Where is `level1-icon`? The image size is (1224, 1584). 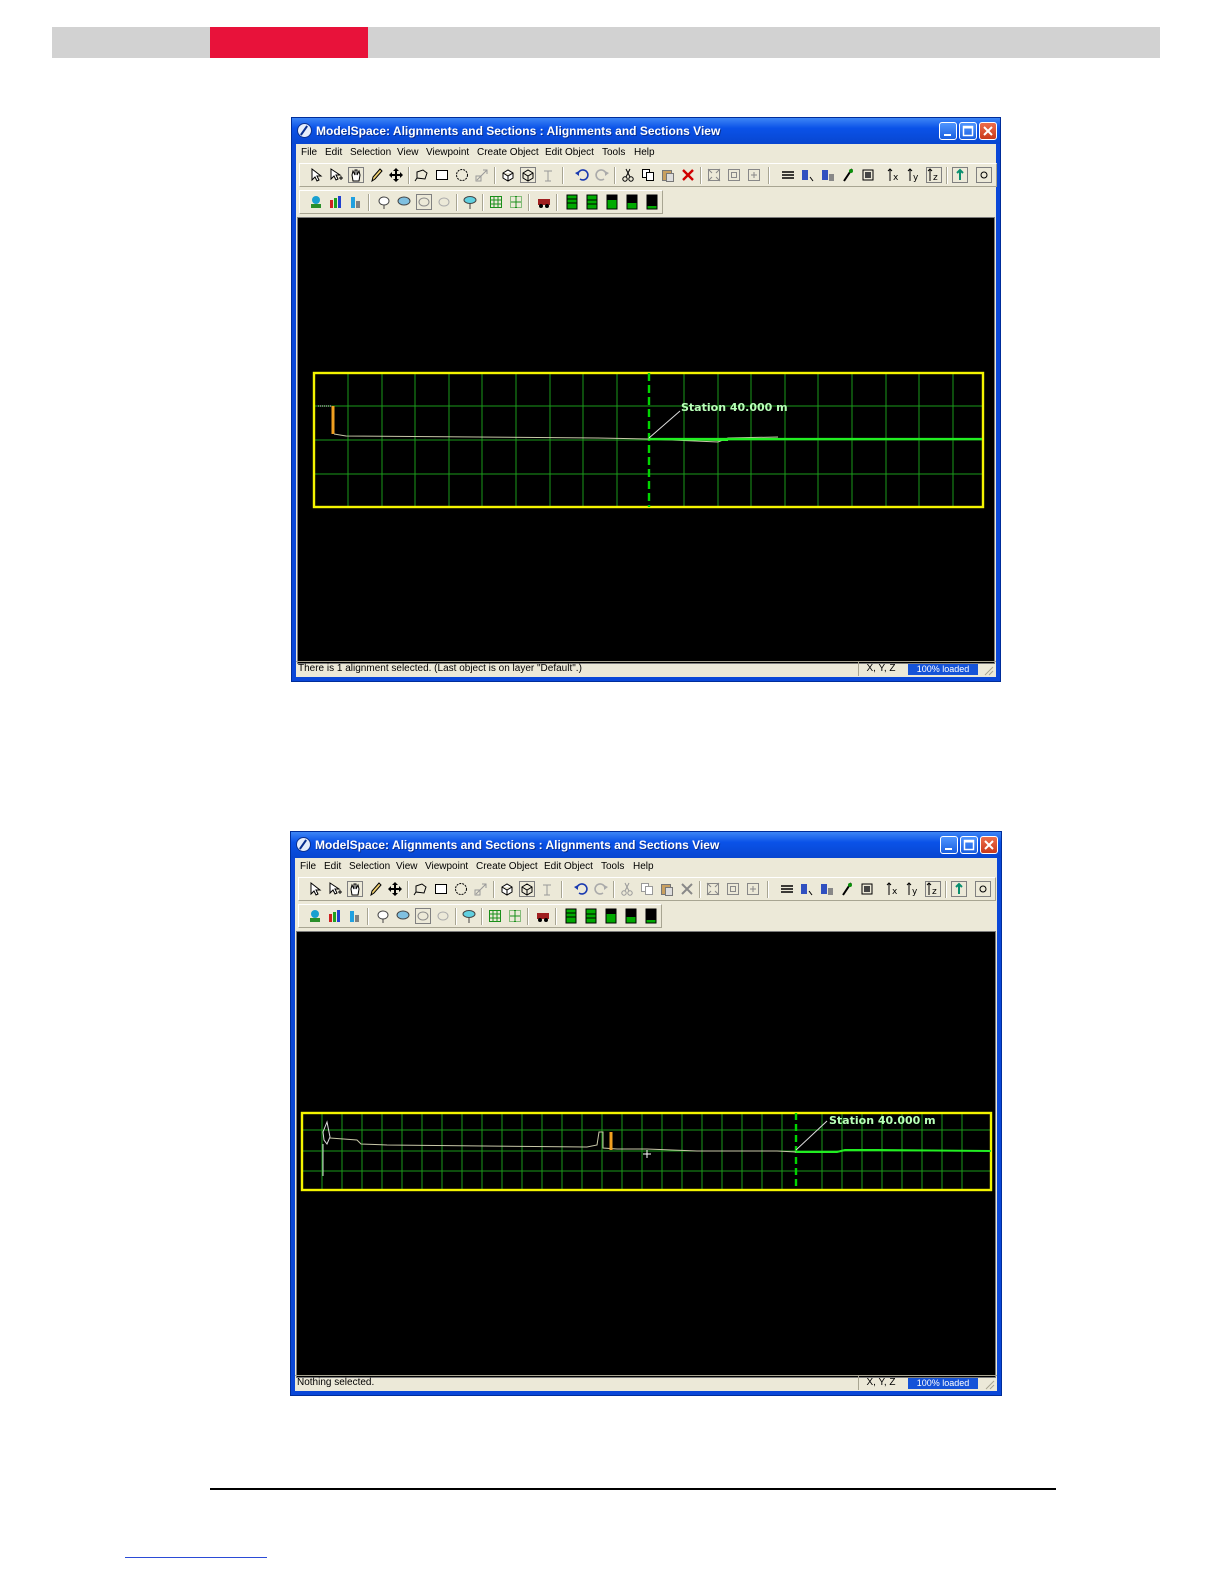 level1-icon is located at coordinates (571, 916).